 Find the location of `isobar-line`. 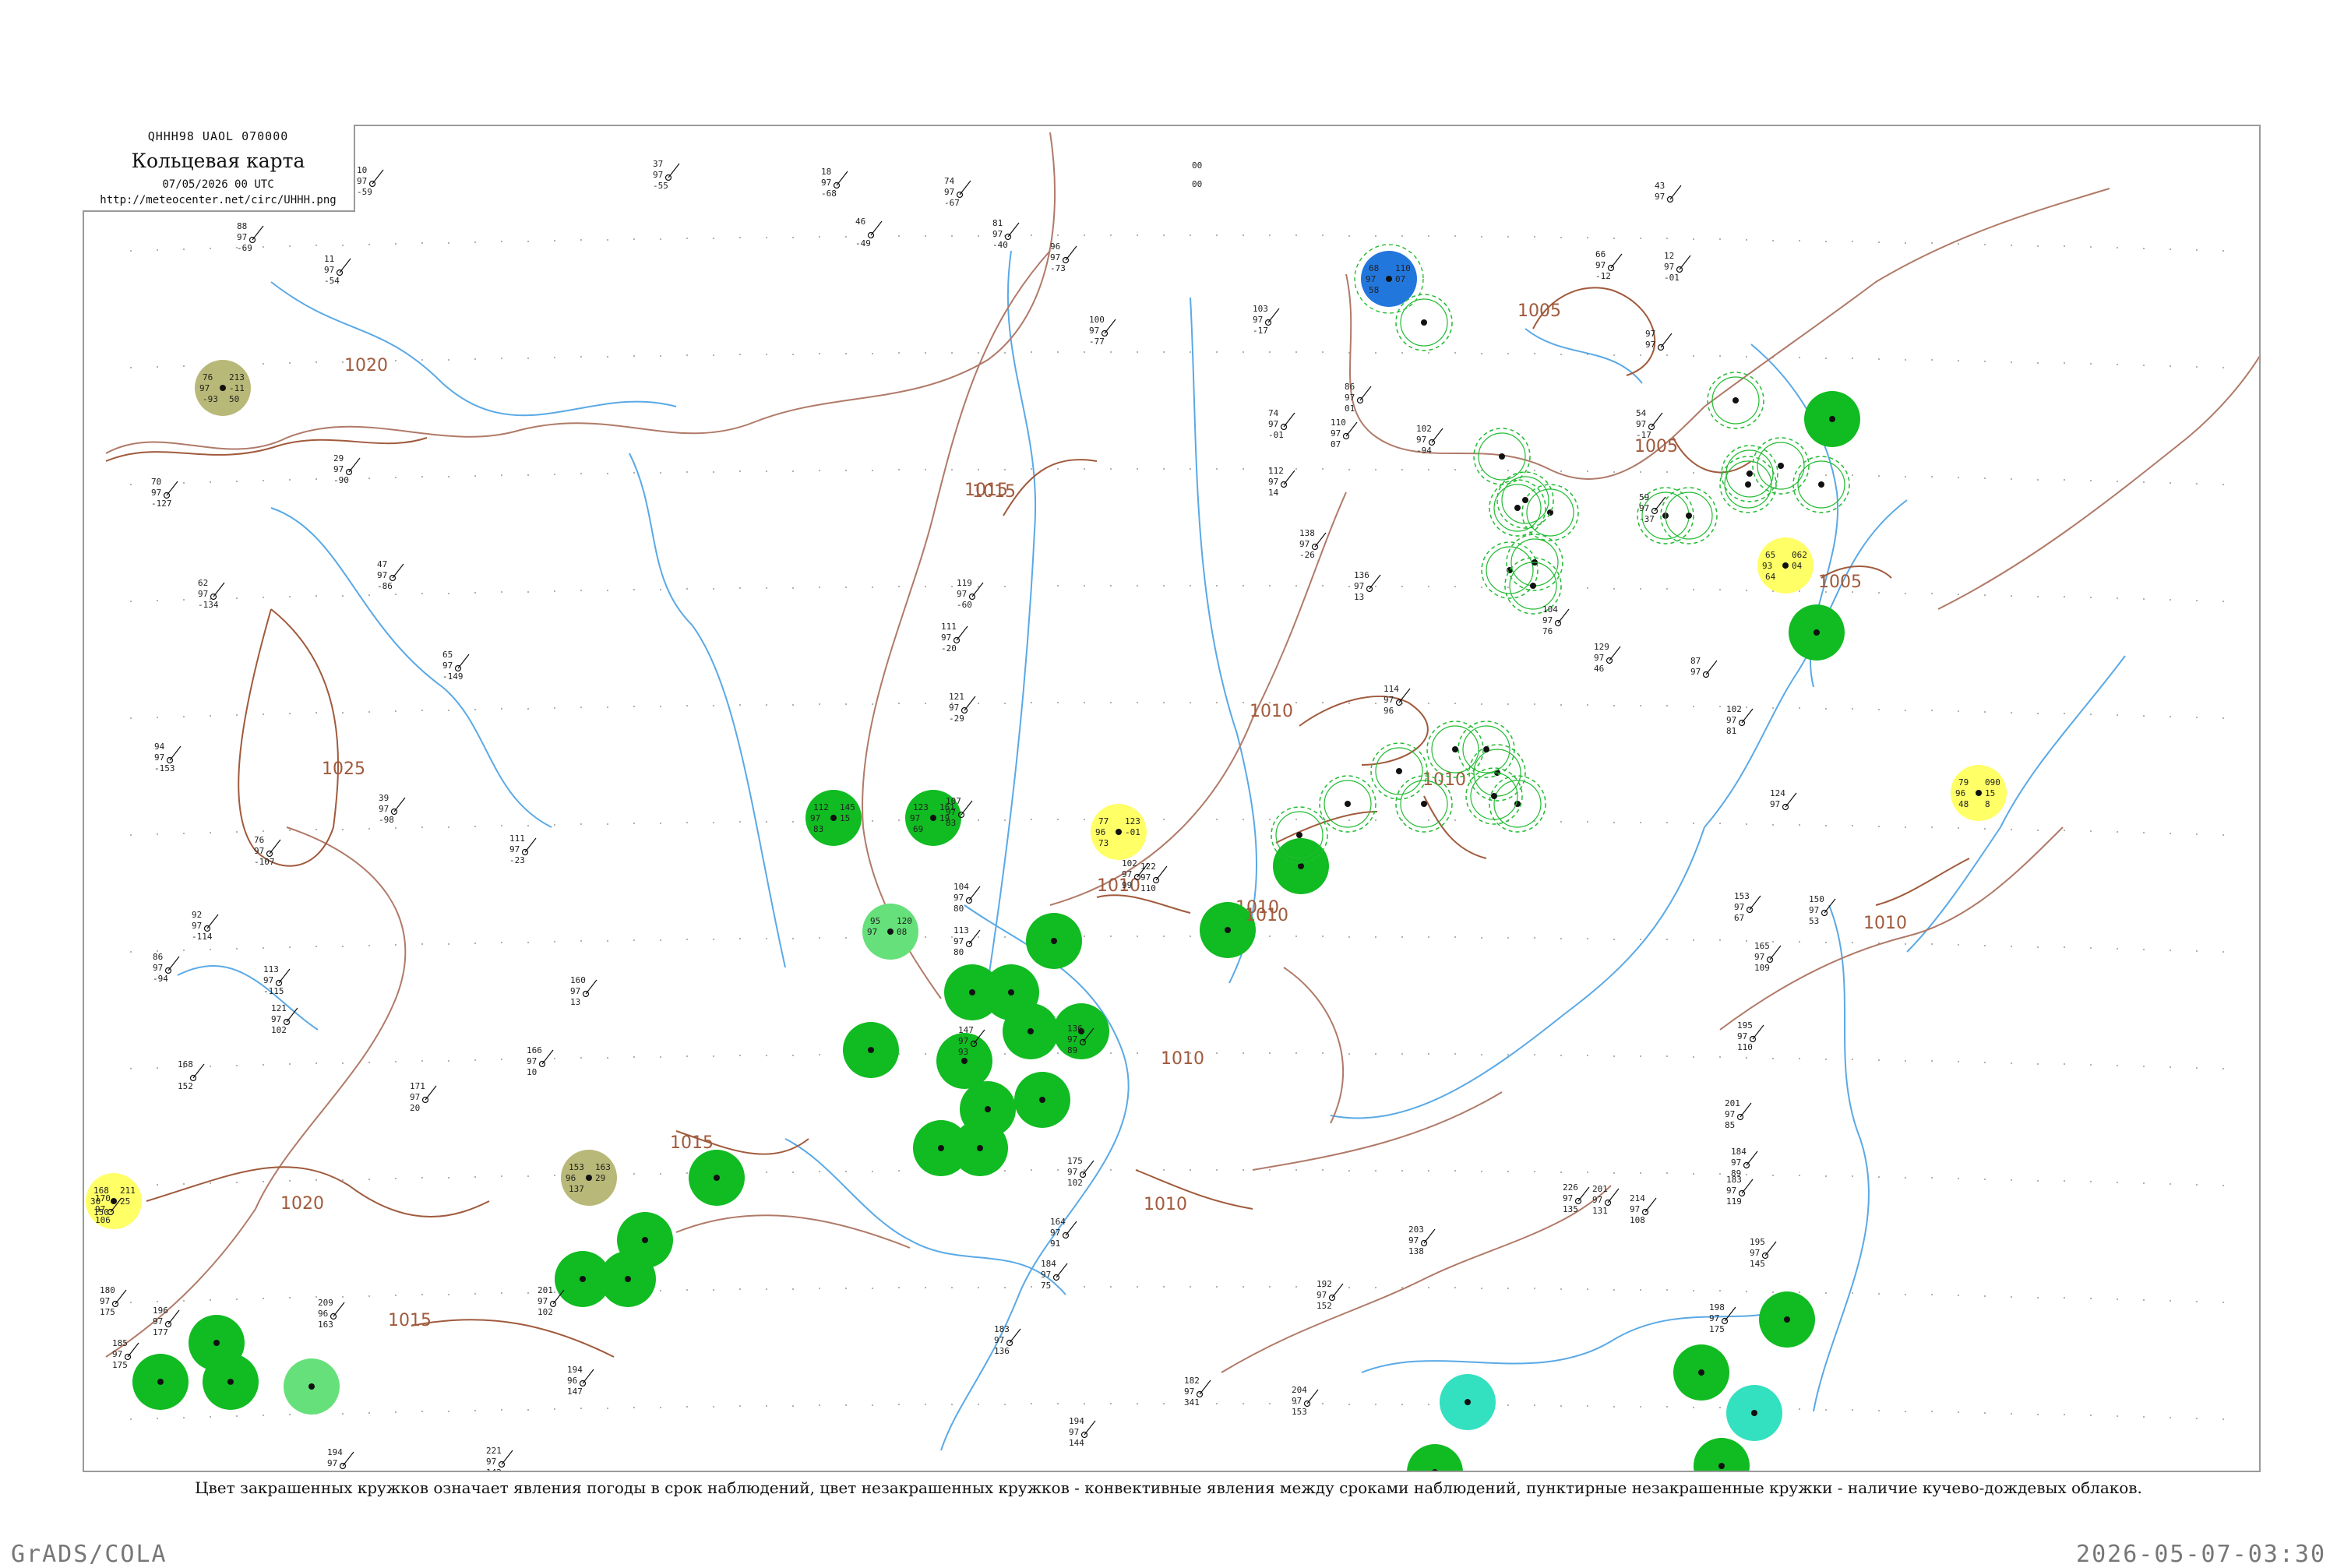

isobar-line is located at coordinates (1050, 488).